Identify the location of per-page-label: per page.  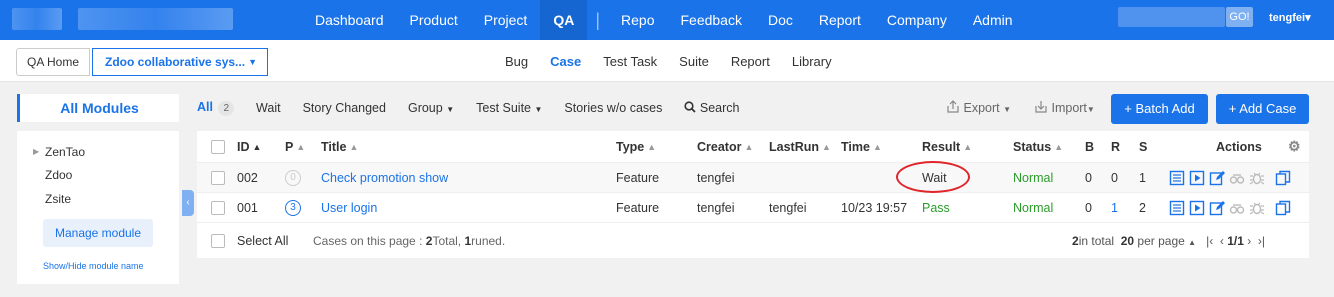
(1159, 240).